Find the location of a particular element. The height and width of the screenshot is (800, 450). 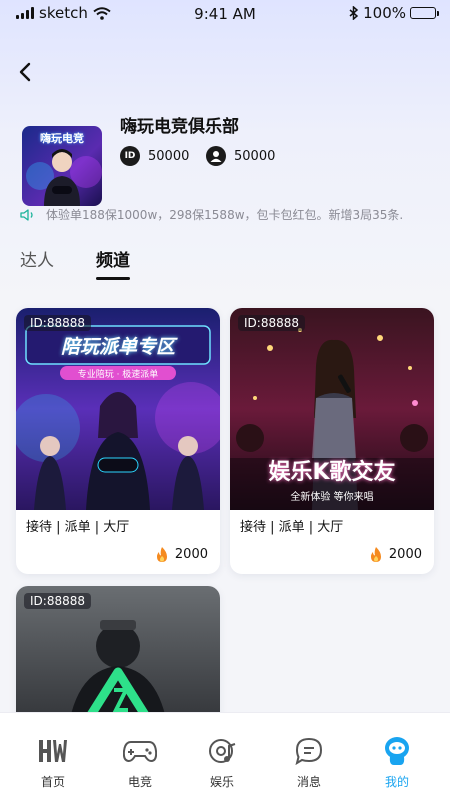

notice-bar: 体验单188保1000w，298保1588w，包卡包红包。新增3局35条. is located at coordinates (227, 214).